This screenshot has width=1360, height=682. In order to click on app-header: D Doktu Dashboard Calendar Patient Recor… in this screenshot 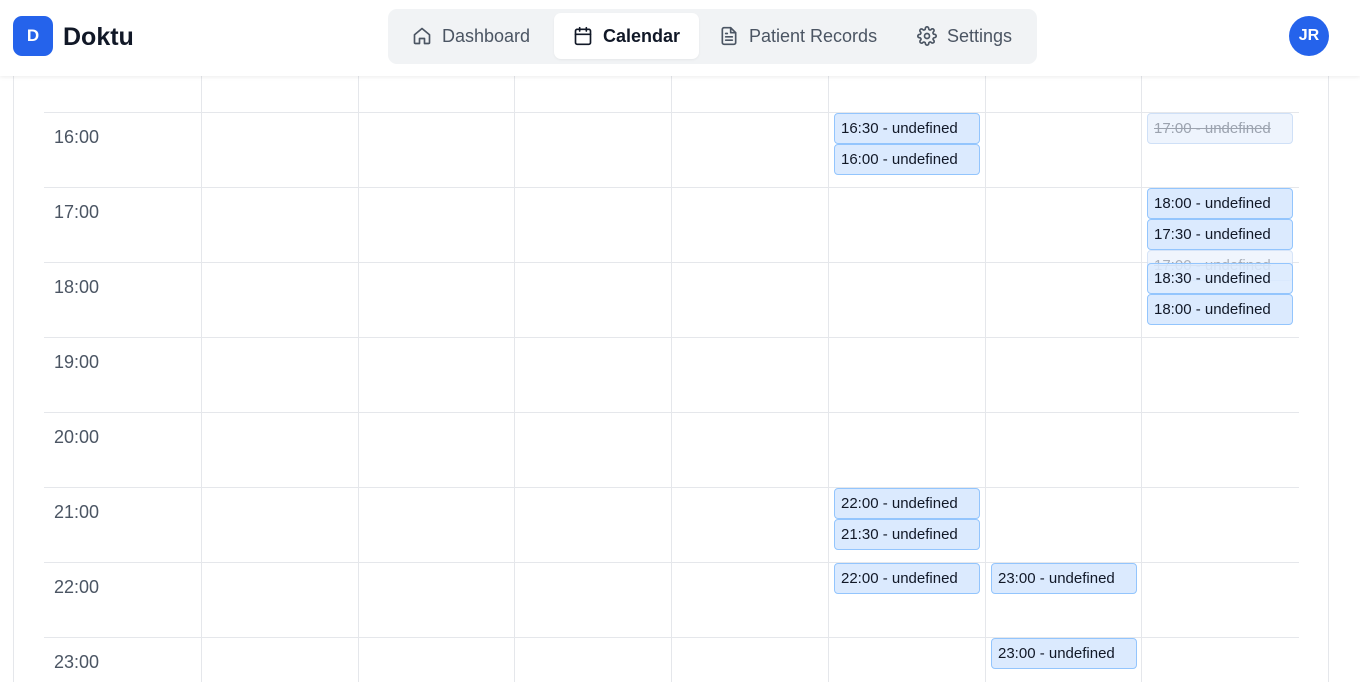, I will do `click(680, 38)`.